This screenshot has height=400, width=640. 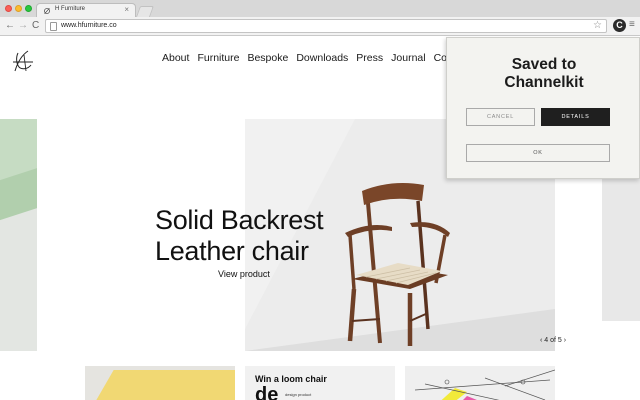 What do you see at coordinates (326, 26) in the screenshot?
I see `address-bar: www.hfurniture.co ☆` at bounding box center [326, 26].